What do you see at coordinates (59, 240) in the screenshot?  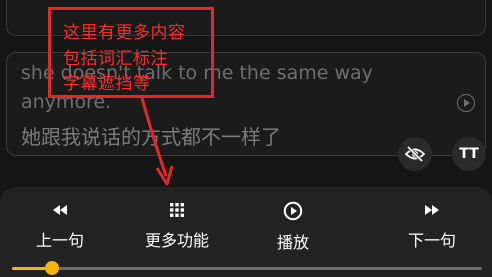 I see `previous-sentence-label: 上一句` at bounding box center [59, 240].